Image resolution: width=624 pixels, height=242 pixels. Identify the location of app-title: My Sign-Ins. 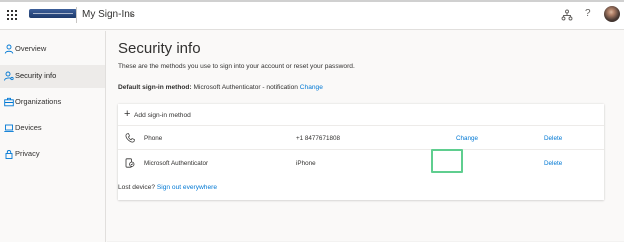
(108, 14).